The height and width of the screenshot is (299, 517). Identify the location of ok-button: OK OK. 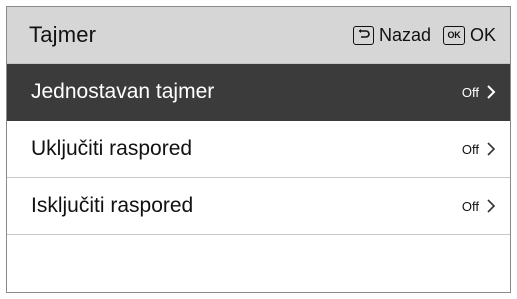
(469, 35).